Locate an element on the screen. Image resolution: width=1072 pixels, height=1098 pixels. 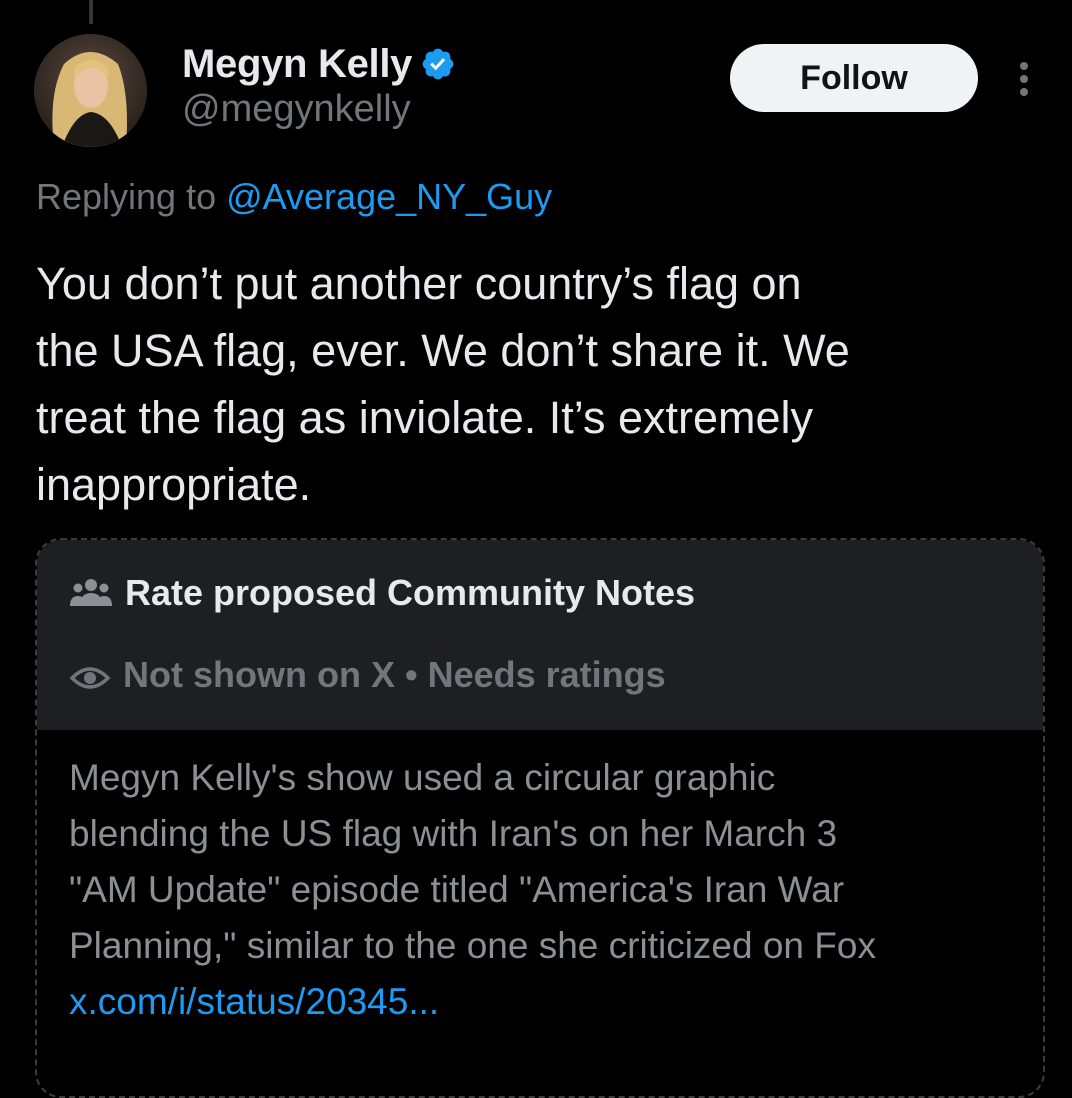
replying-to-line: Replying to @Average_NY_Guy is located at coordinates (294, 197).